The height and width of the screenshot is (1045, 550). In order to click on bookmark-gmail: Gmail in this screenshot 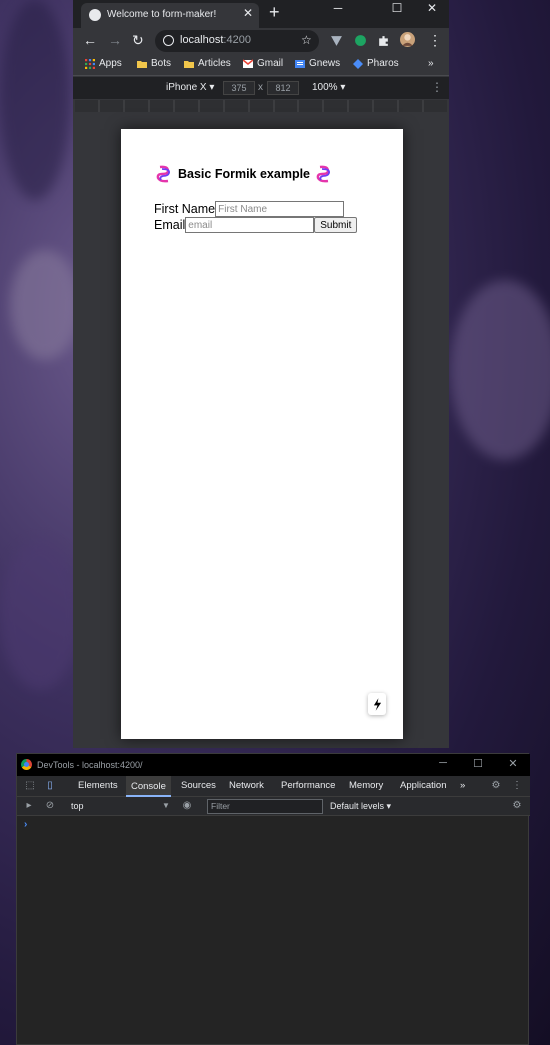, I will do `click(263, 63)`.